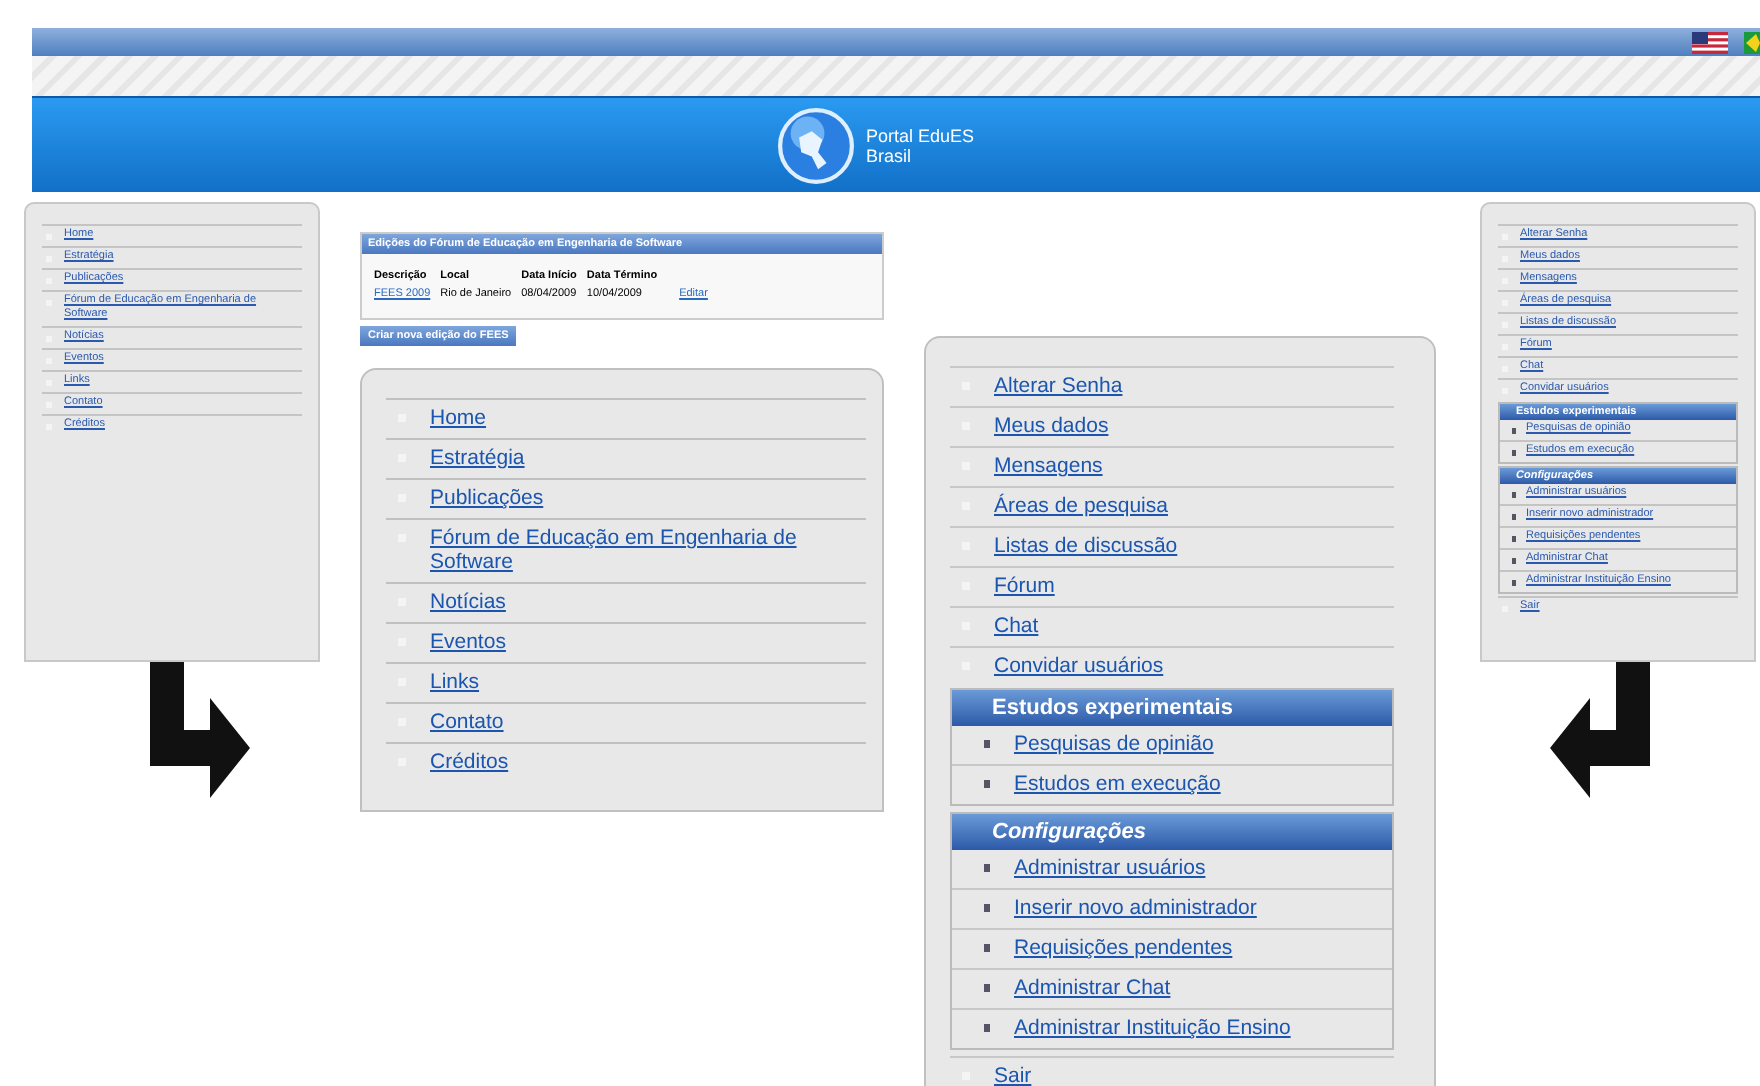  I want to click on section-header: Configurações, so click(1172, 832).